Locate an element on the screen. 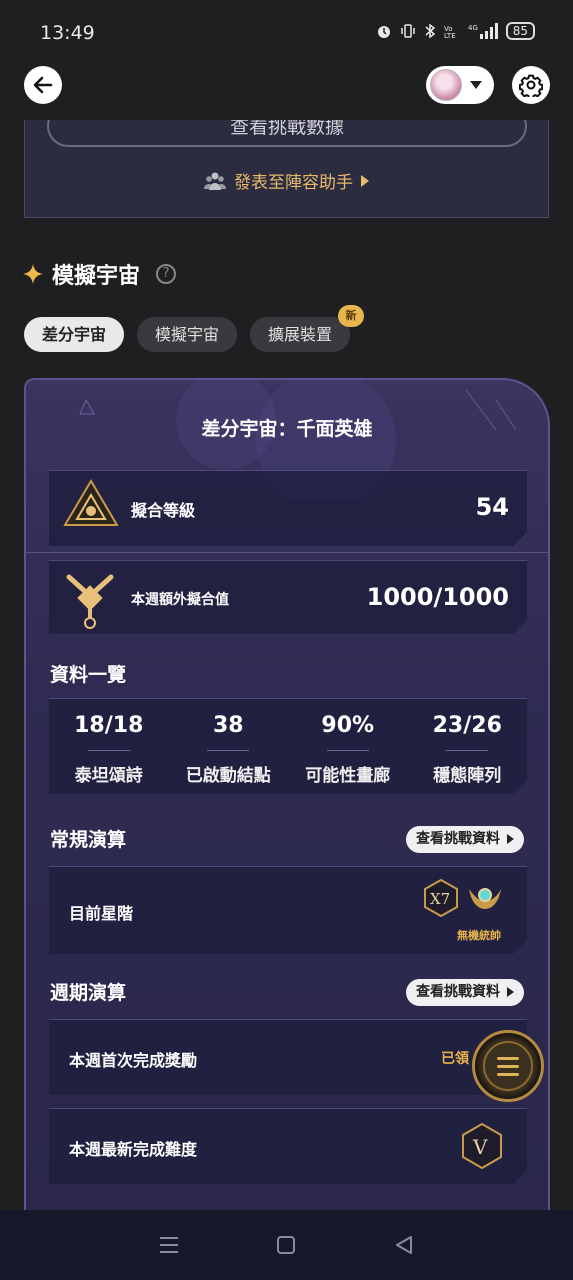 The height and width of the screenshot is (1280, 573). menu-icon is located at coordinates (508, 1066).